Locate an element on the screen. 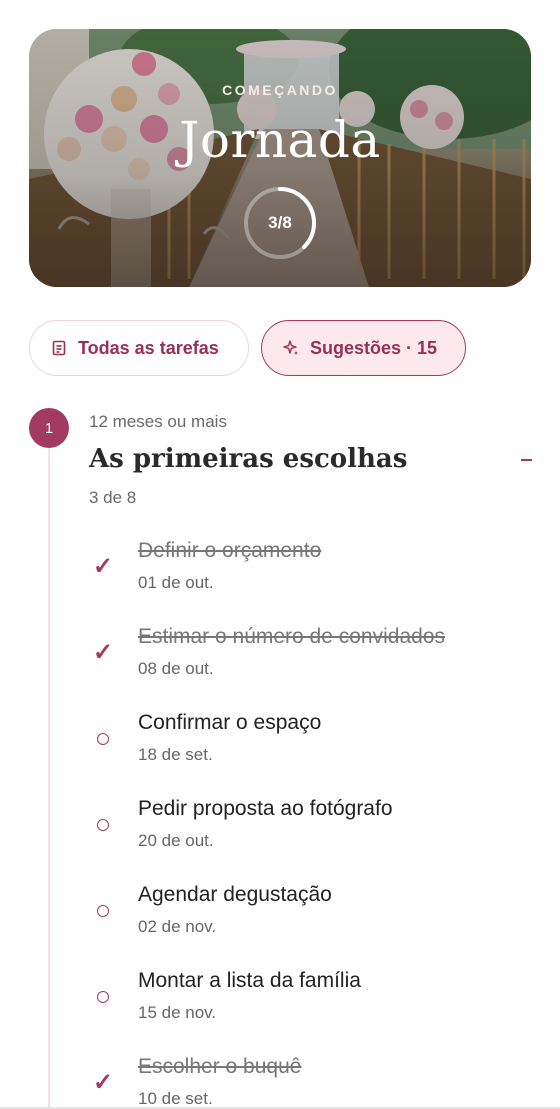  collapse-section-button is located at coordinates (526, 460).